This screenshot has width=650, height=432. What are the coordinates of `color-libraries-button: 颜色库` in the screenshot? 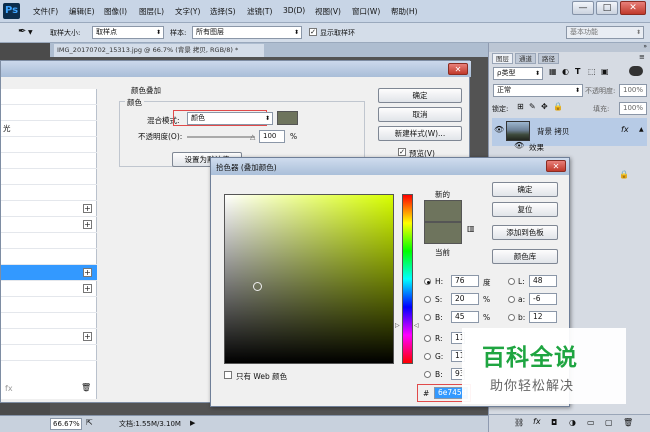 It's located at (525, 256).